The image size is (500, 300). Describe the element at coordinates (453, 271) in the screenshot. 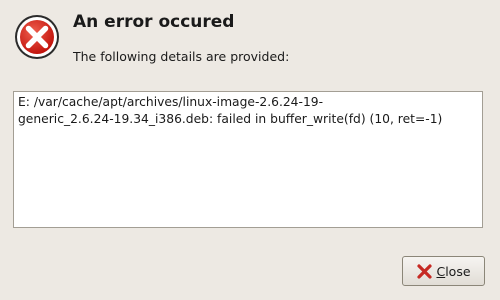

I see `close-button-label: Close` at that location.